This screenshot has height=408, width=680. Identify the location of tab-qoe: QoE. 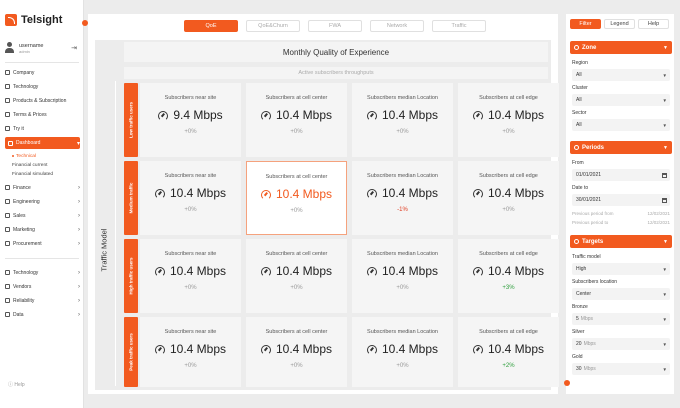
(211, 26).